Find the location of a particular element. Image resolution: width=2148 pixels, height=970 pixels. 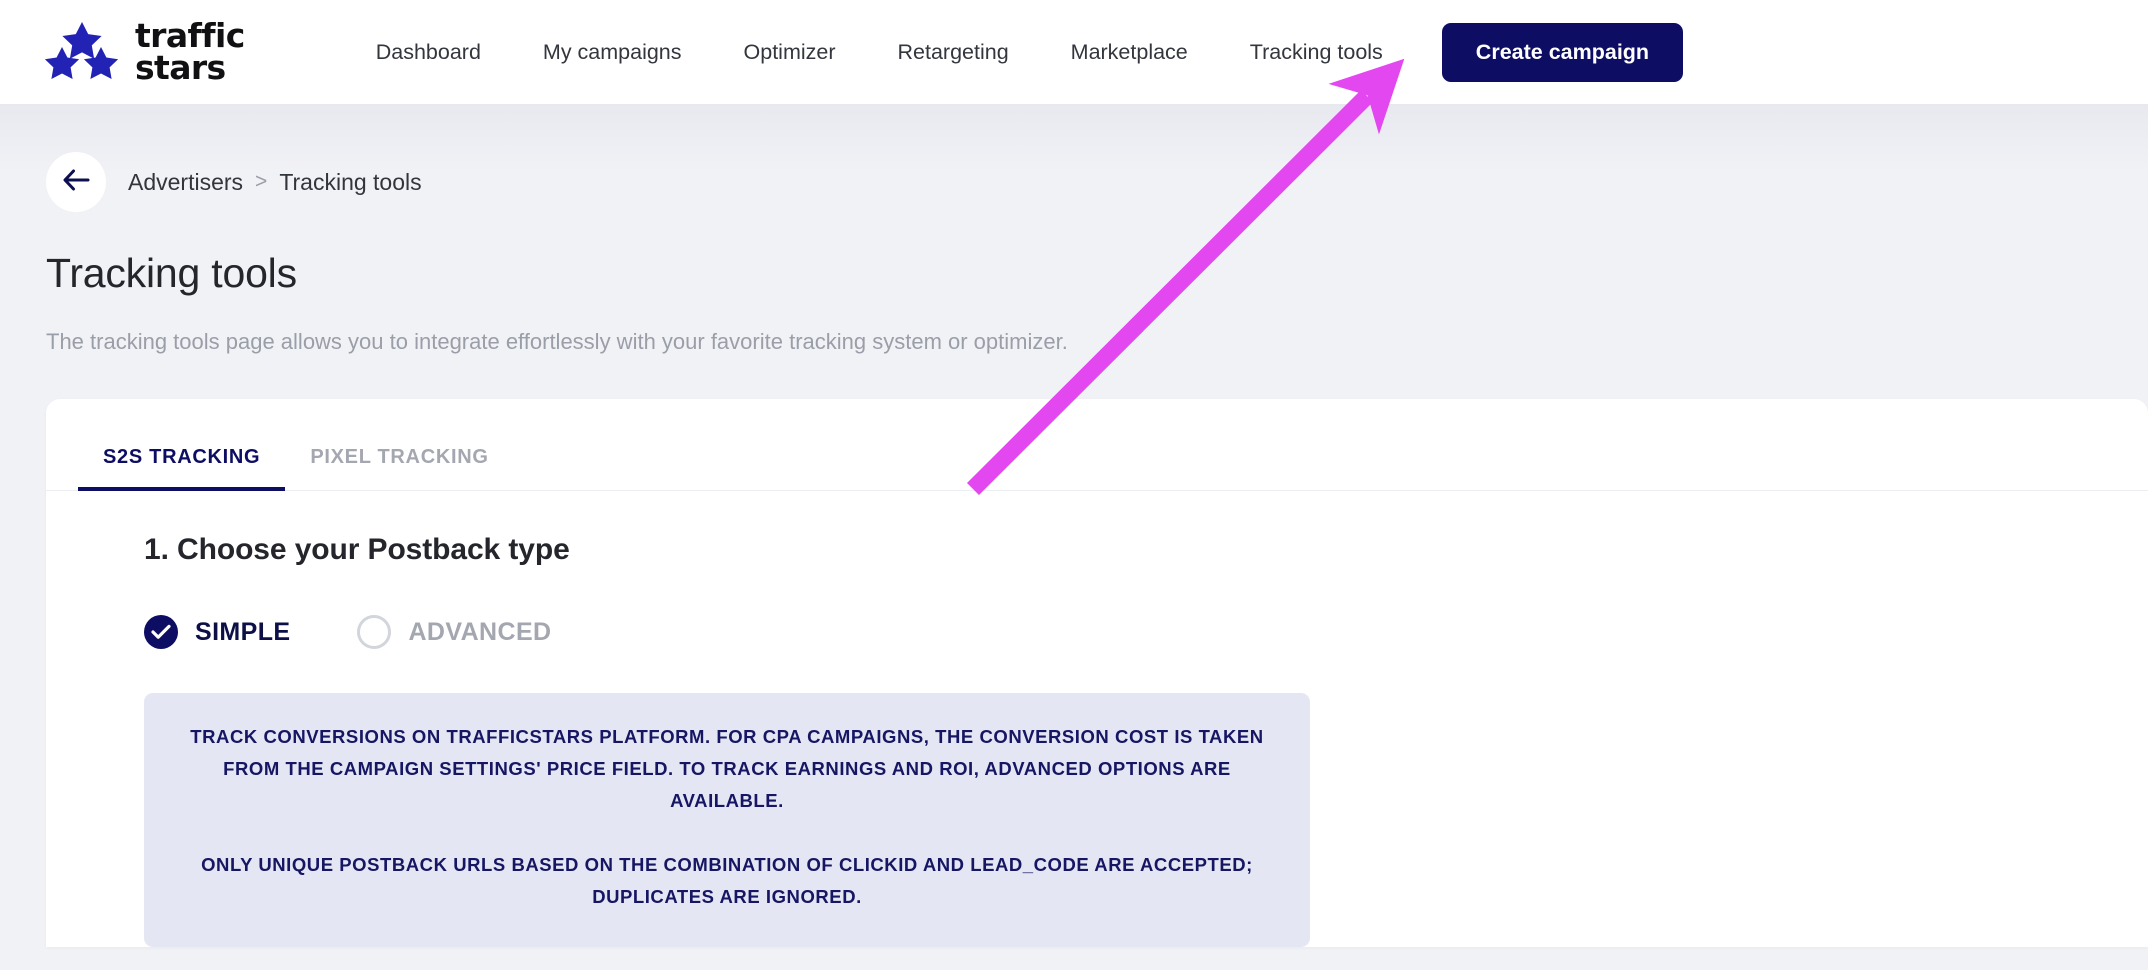

tab-pixel-tracking: PIXEL TRACKING is located at coordinates (399, 468).